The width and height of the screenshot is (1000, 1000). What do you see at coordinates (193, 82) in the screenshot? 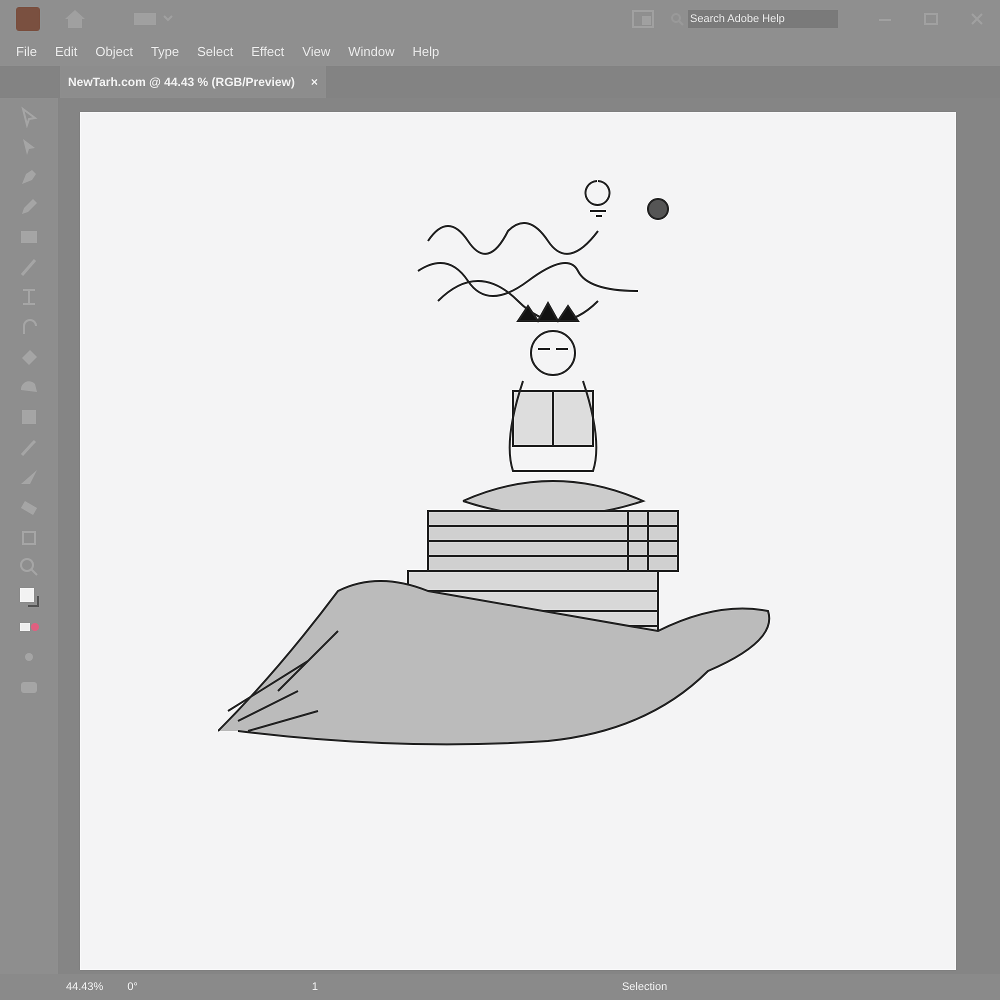
I see `document-tab: NewTarh.com @ 44.43 % (RGB/Preview) ×` at bounding box center [193, 82].